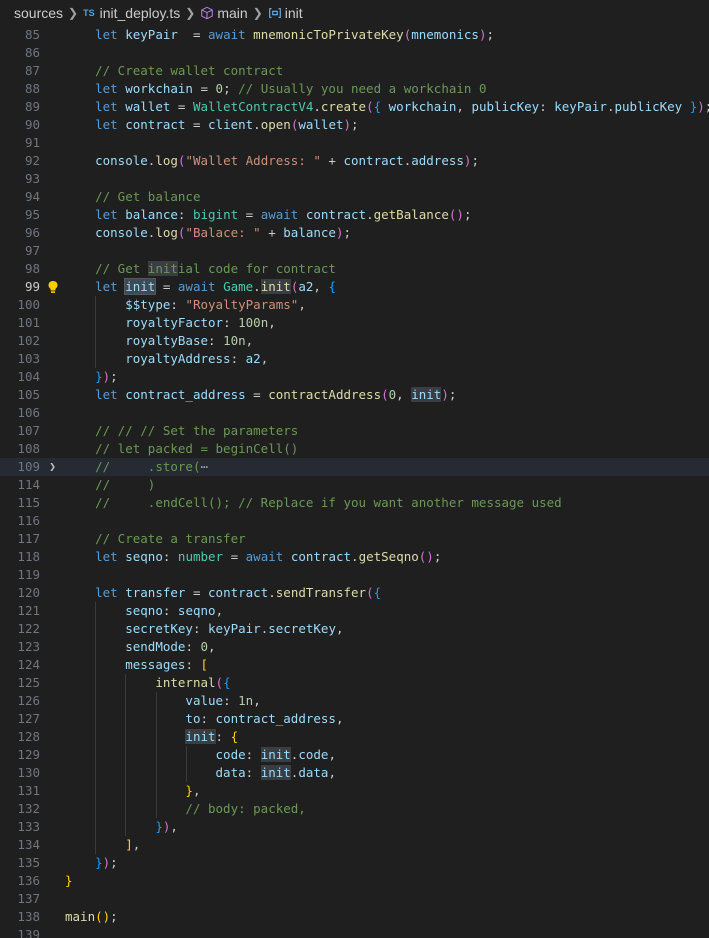  I want to click on code-line: 90 let contract = client.open(wallet);, so click(354, 125).